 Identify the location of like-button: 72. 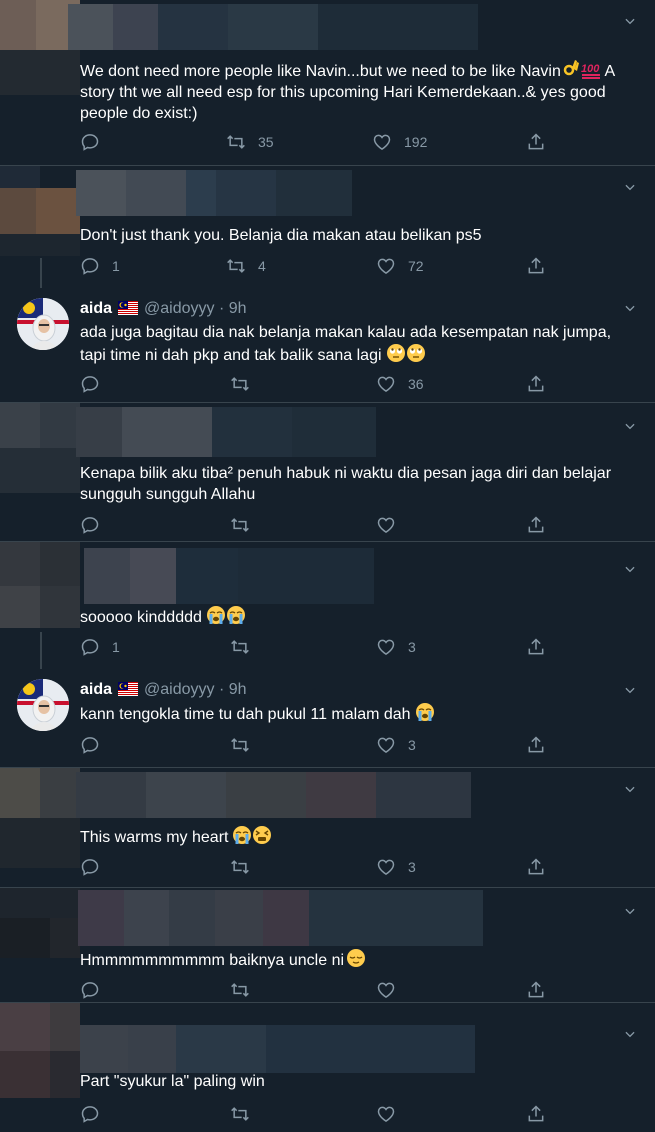
(400, 266).